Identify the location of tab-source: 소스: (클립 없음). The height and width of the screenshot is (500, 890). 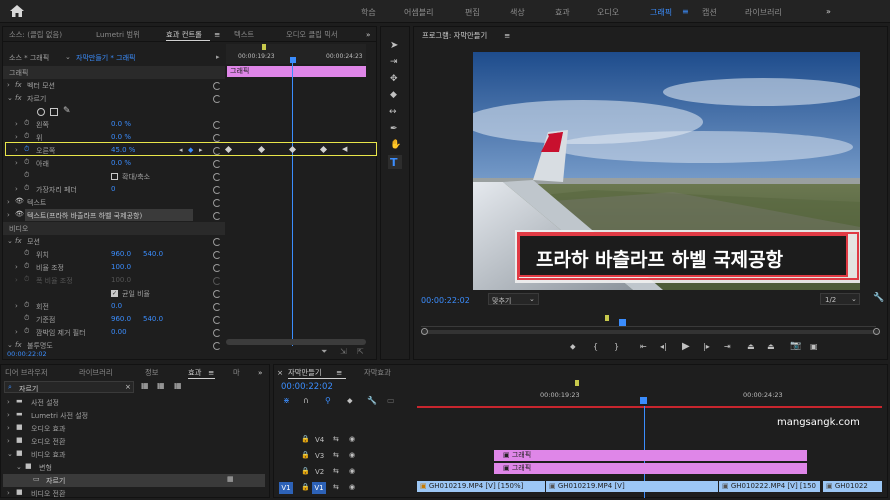
(35, 35).